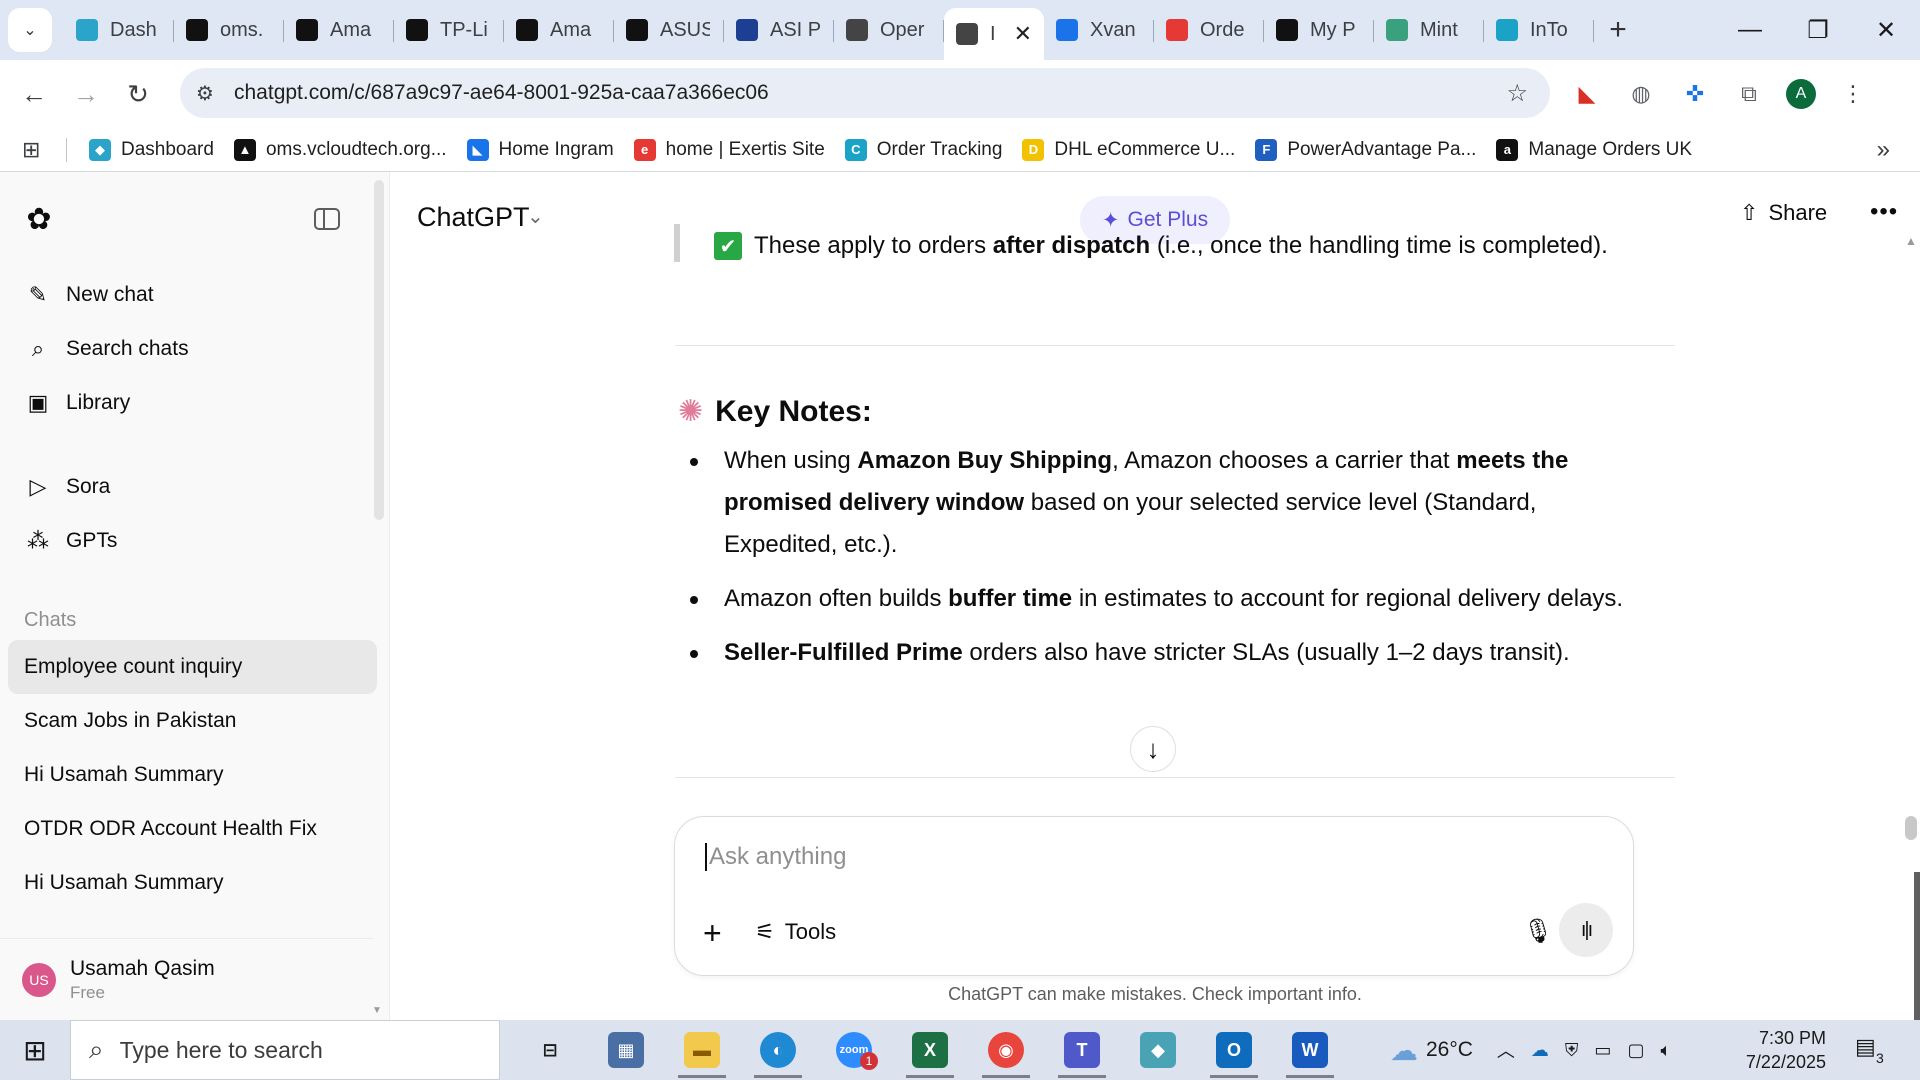  What do you see at coordinates (377, 1010) in the screenshot?
I see `sidebar-scroll-down-arrow: ▼` at bounding box center [377, 1010].